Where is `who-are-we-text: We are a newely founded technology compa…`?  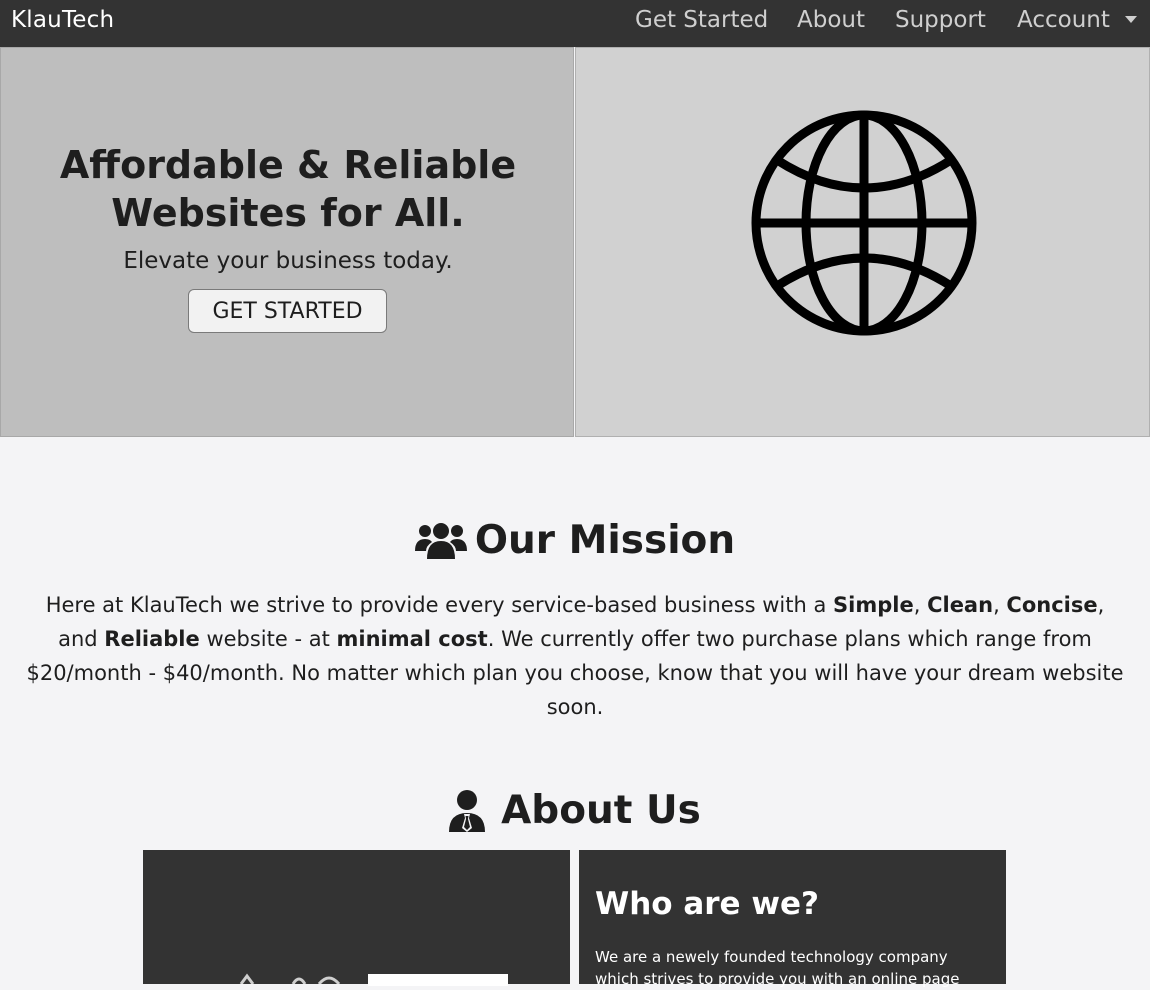
who-are-we-text: We are a newely founded technology compa… is located at coordinates (777, 968).